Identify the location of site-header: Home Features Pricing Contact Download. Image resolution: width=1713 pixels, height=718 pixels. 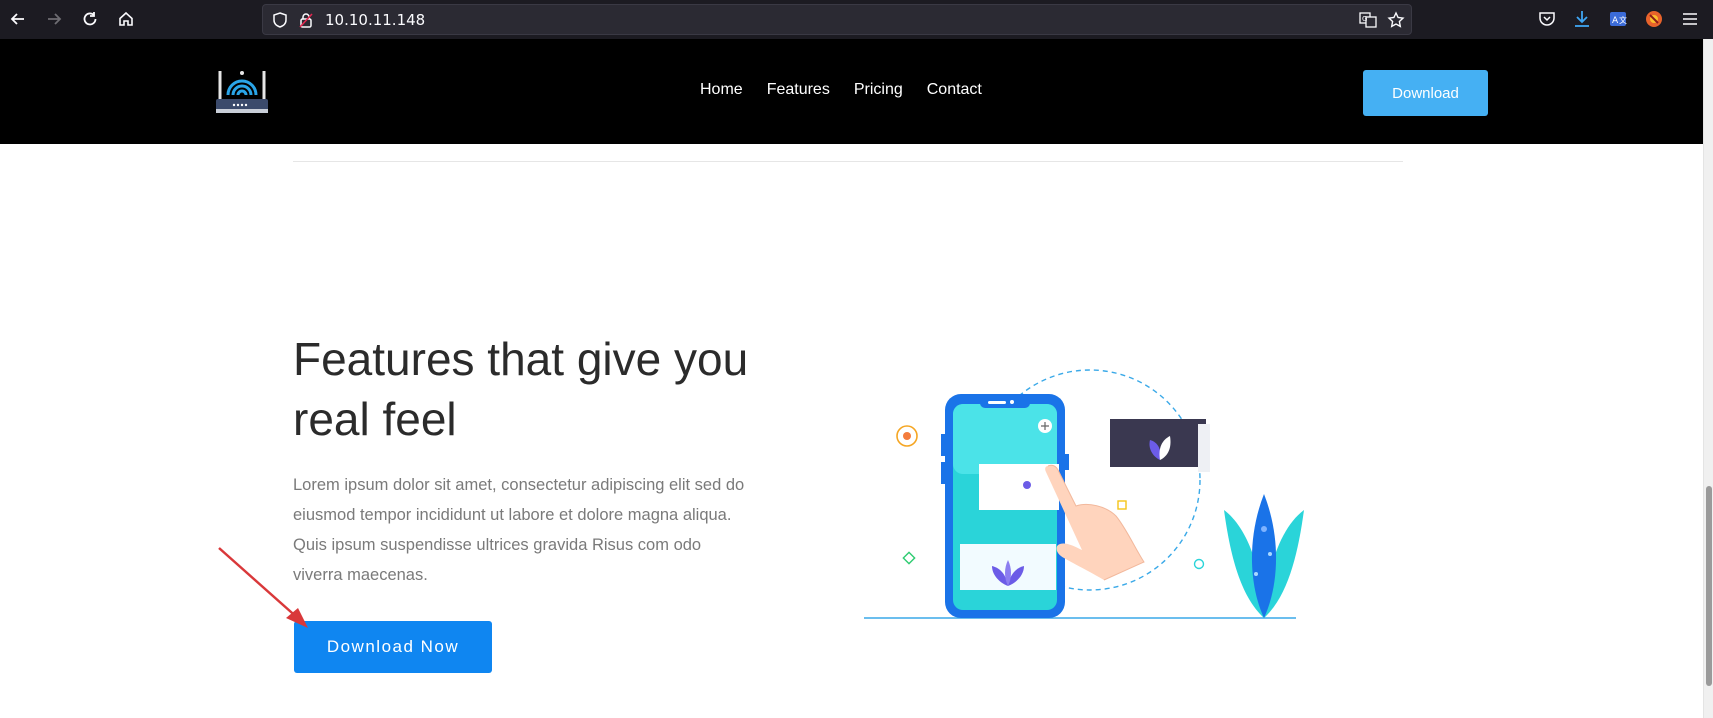
(851, 91).